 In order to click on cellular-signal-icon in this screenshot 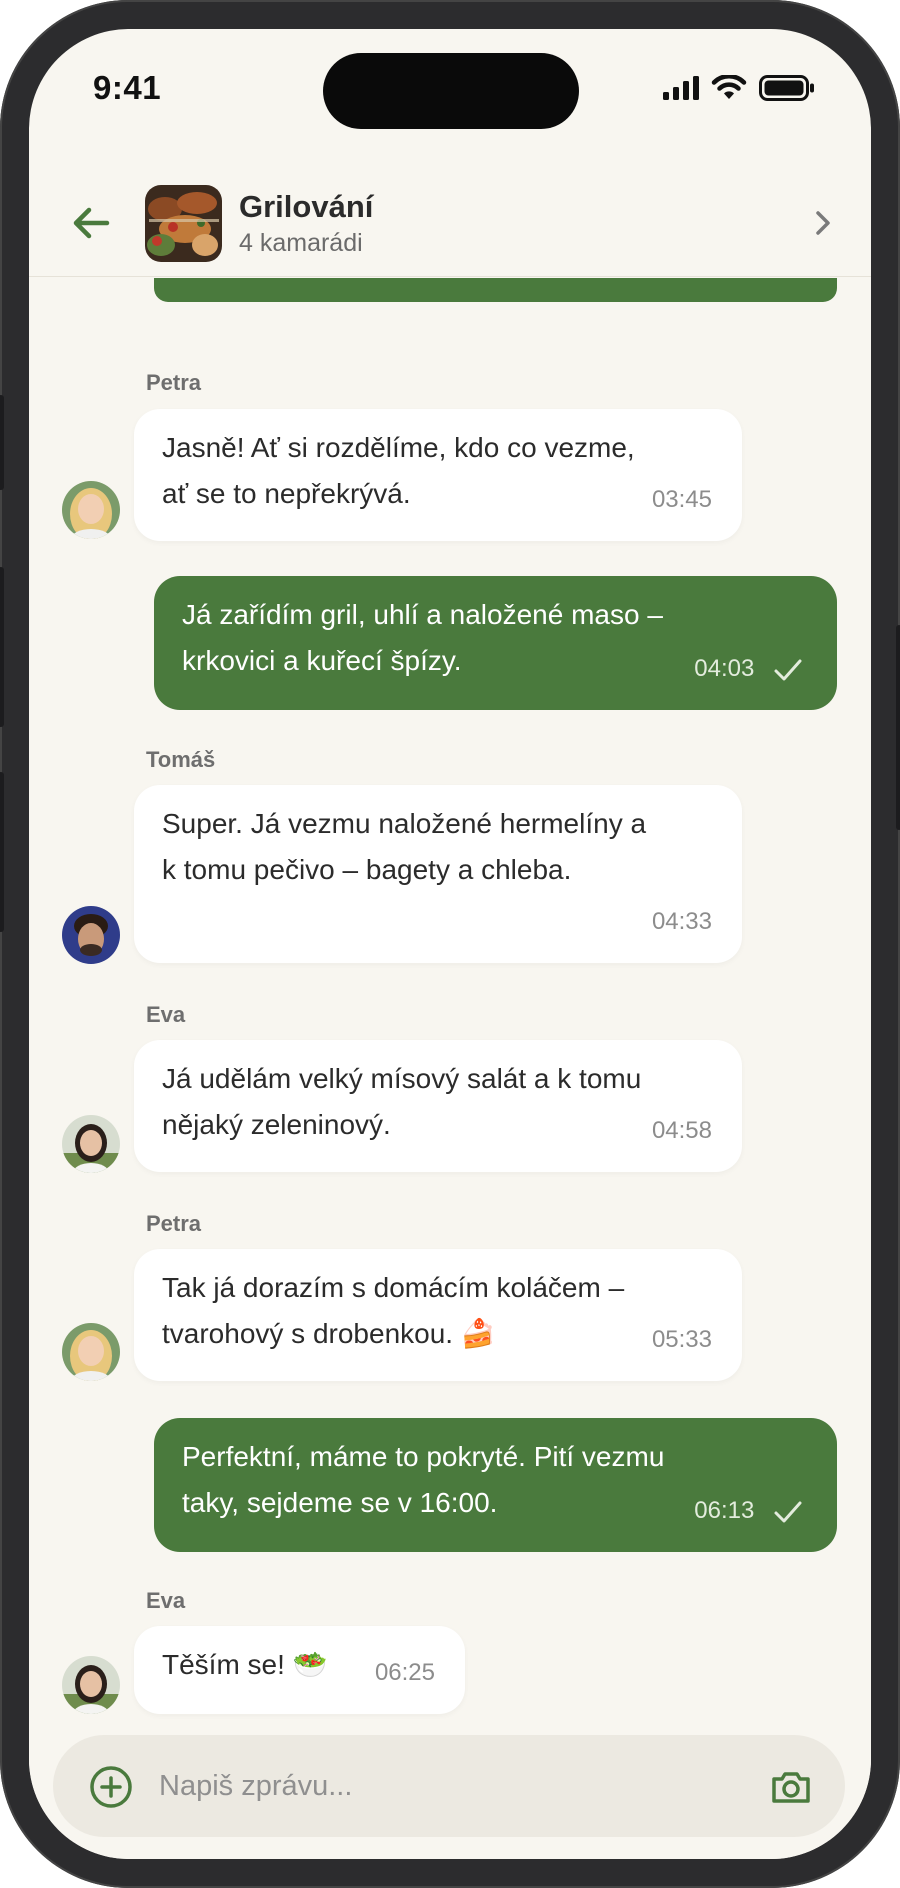, I will do `click(681, 88)`.